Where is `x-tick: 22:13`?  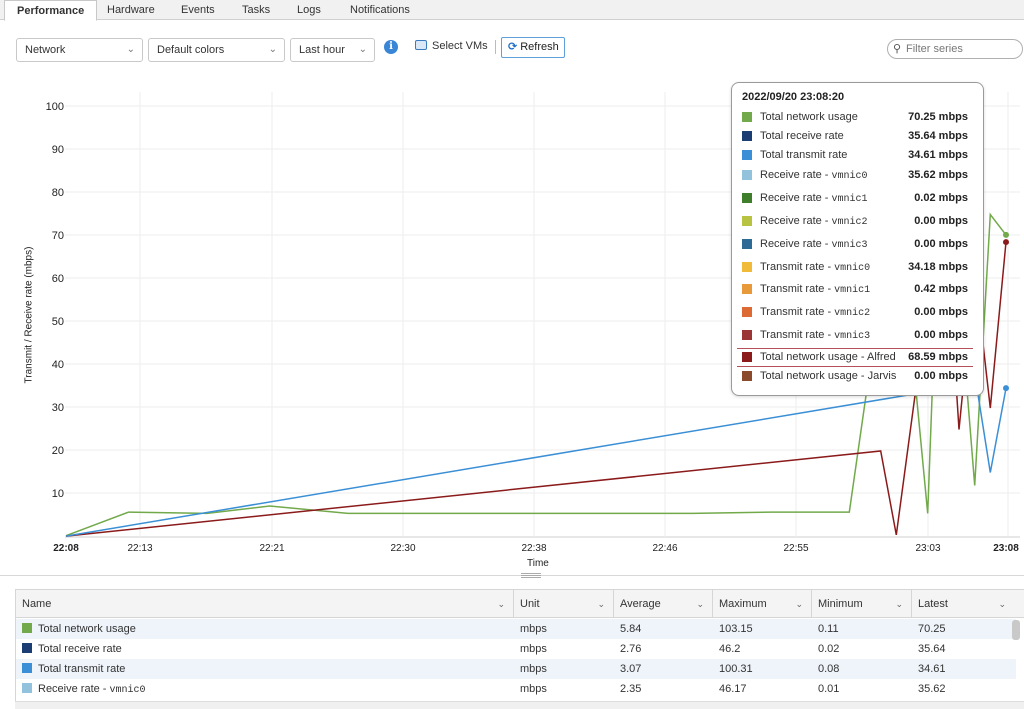
x-tick: 22:13 is located at coordinates (139, 548).